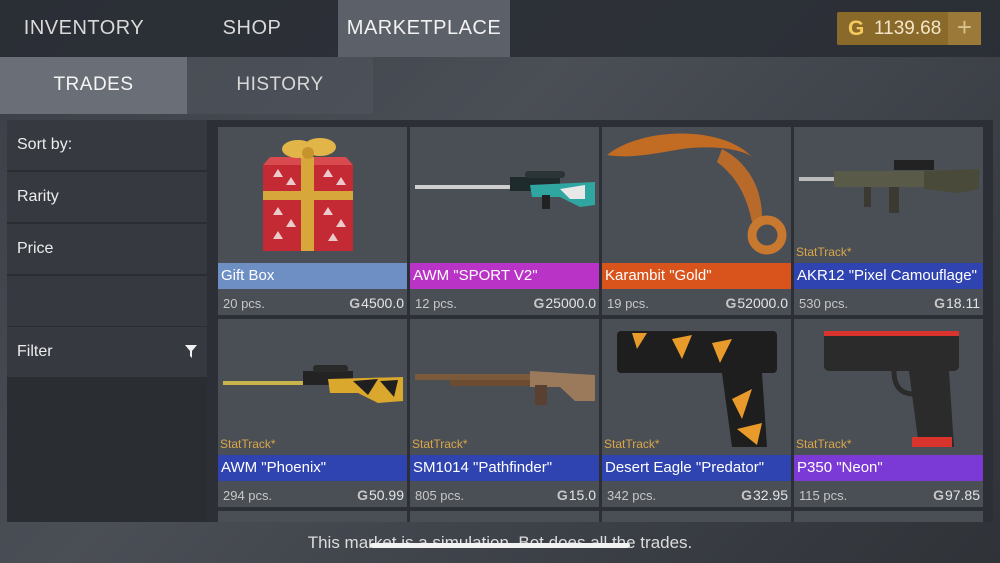 This screenshot has width=1000, height=563. I want to click on item-price: G50.99, so click(380, 495).